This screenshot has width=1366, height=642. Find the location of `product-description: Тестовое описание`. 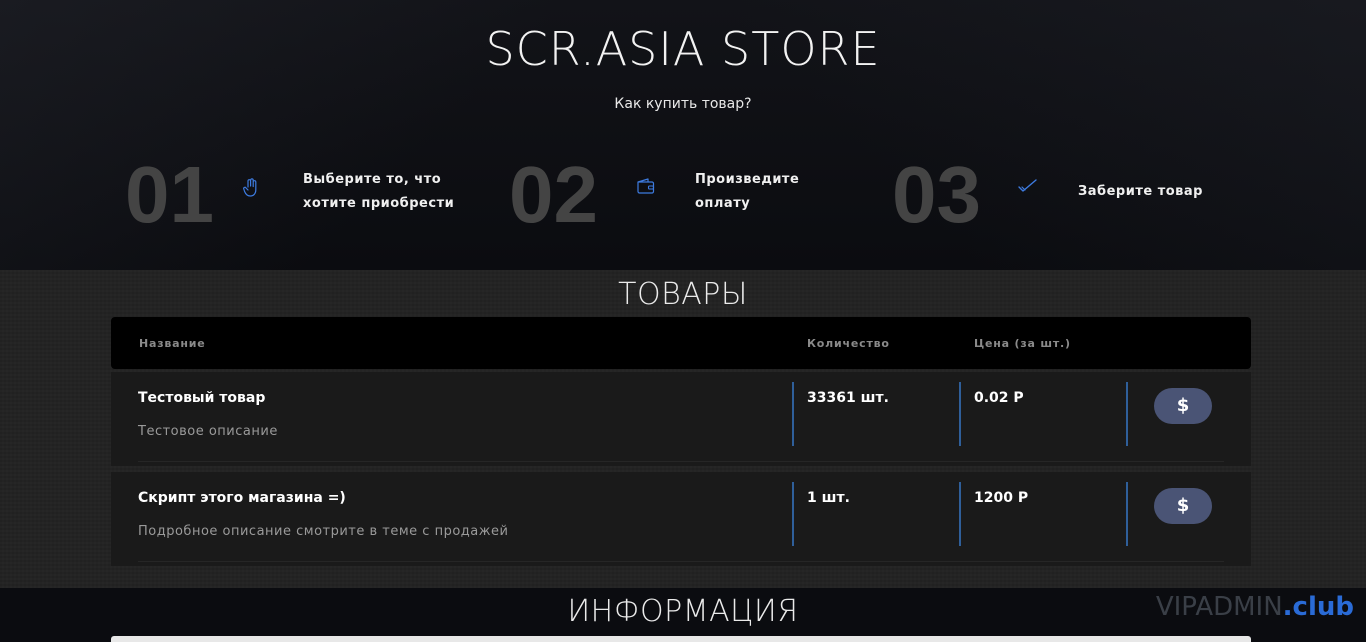

product-description: Тестовое описание is located at coordinates (208, 431).